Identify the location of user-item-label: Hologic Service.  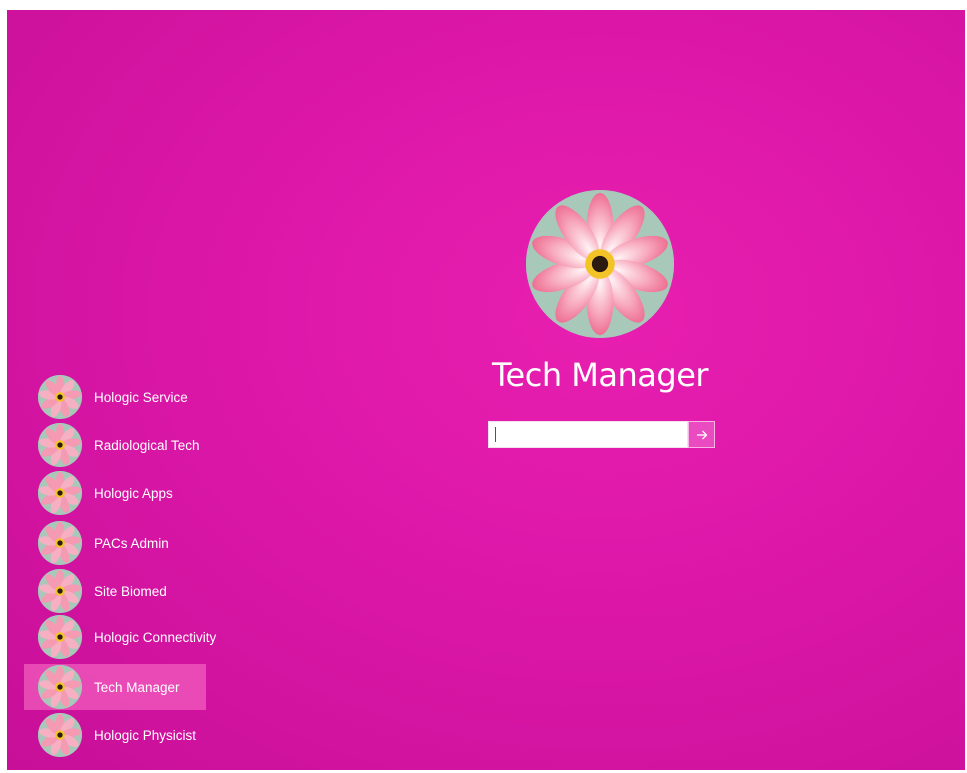
(141, 397).